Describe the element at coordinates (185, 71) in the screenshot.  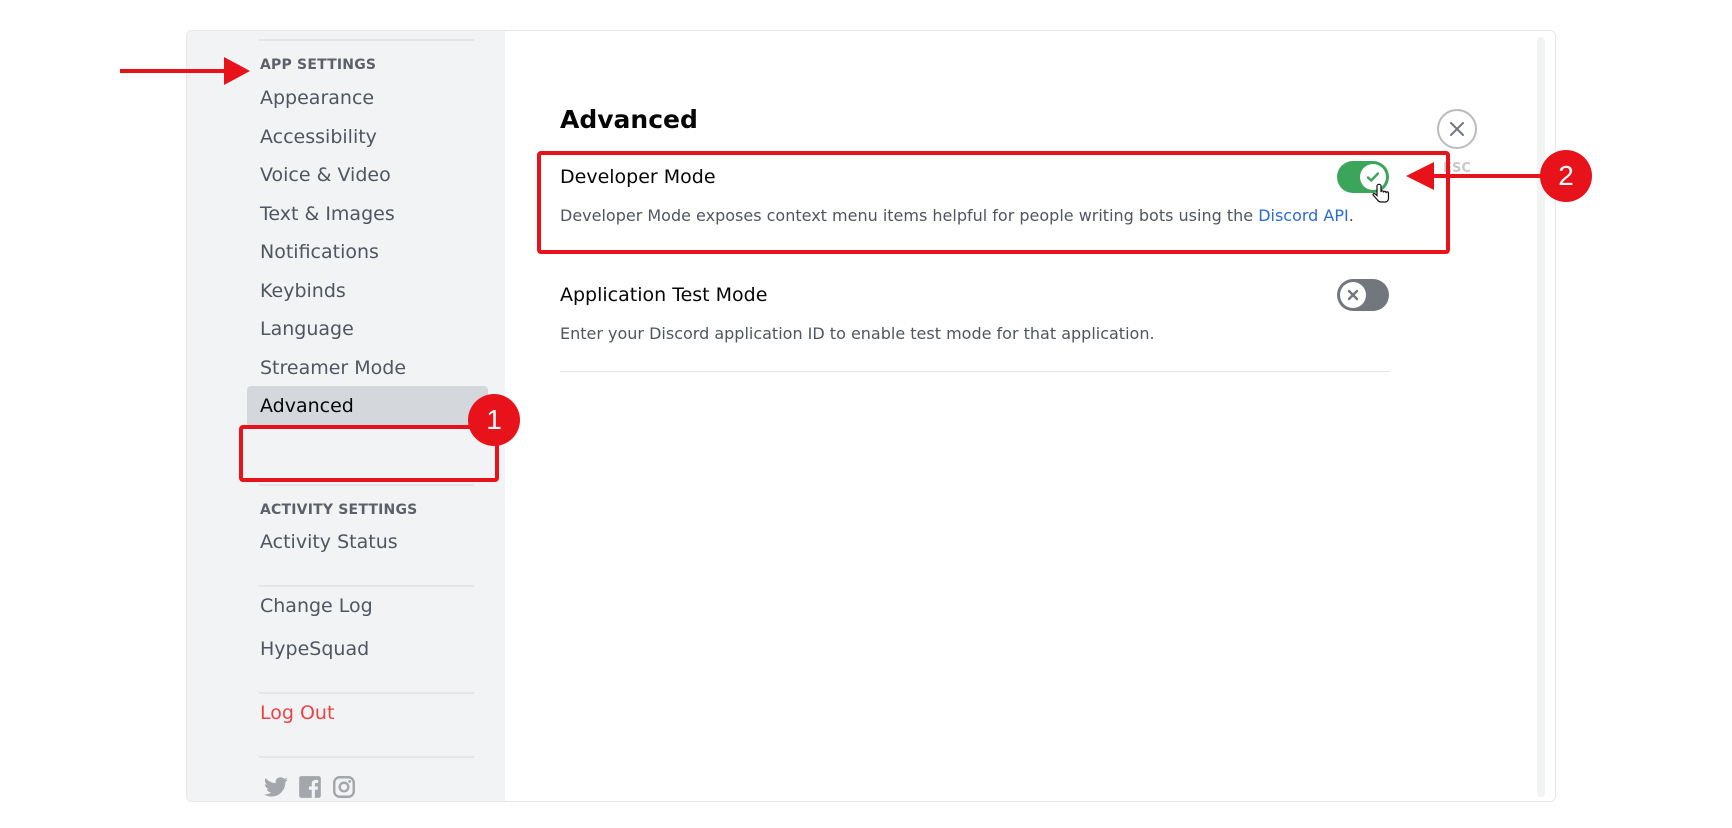
I see `arrow-app-settings` at that location.